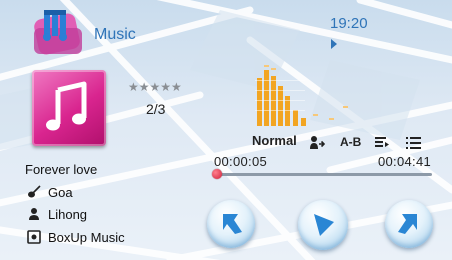  I want to click on clock: 19:20, so click(349, 23).